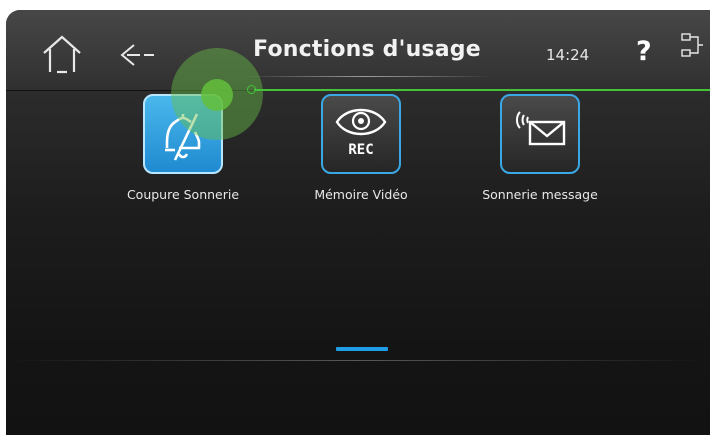 This screenshot has height=435, width=710. I want to click on touch-trace-line, so click(482, 90).